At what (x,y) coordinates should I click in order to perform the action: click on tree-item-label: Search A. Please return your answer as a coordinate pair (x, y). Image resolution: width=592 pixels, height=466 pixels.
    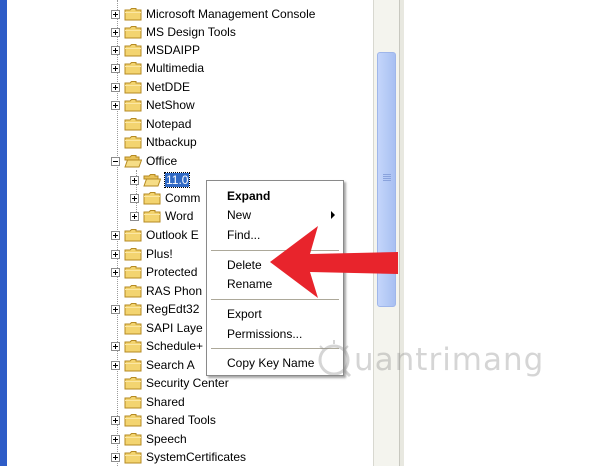
    Looking at the image, I should click on (170, 365).